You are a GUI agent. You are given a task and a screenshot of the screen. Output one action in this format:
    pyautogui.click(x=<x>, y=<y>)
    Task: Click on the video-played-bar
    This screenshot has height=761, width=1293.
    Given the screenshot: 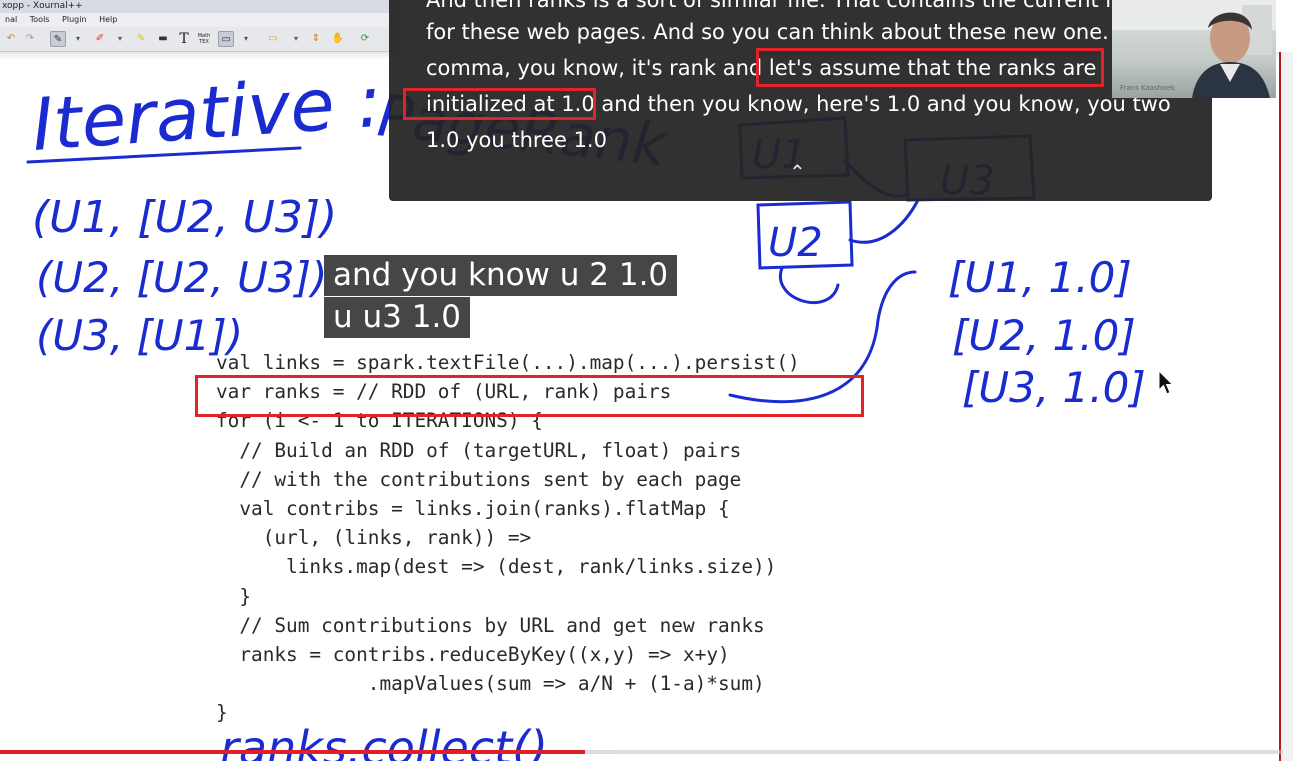 What is the action you would take?
    pyautogui.click(x=292, y=752)
    